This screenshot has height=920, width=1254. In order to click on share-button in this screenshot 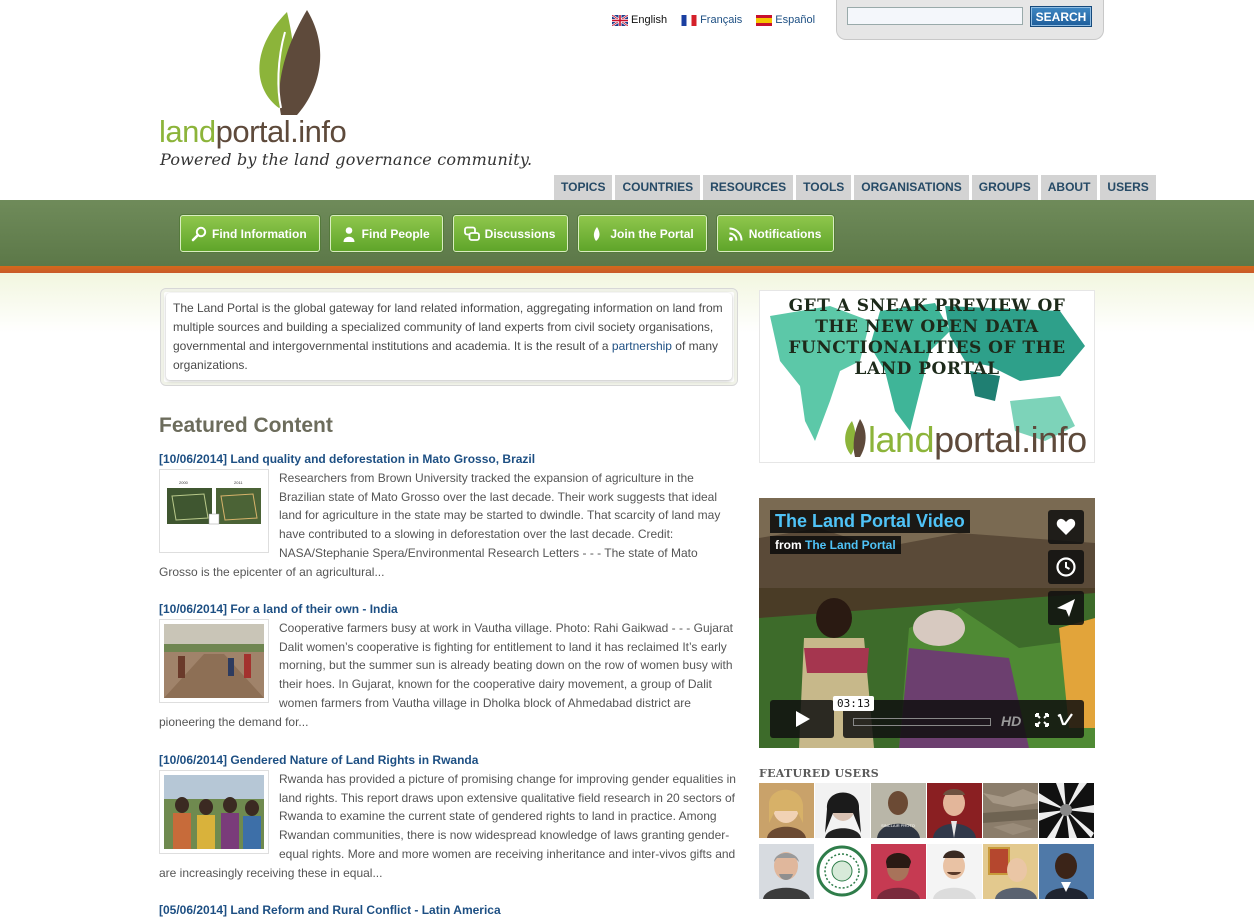, I will do `click(1066, 608)`.